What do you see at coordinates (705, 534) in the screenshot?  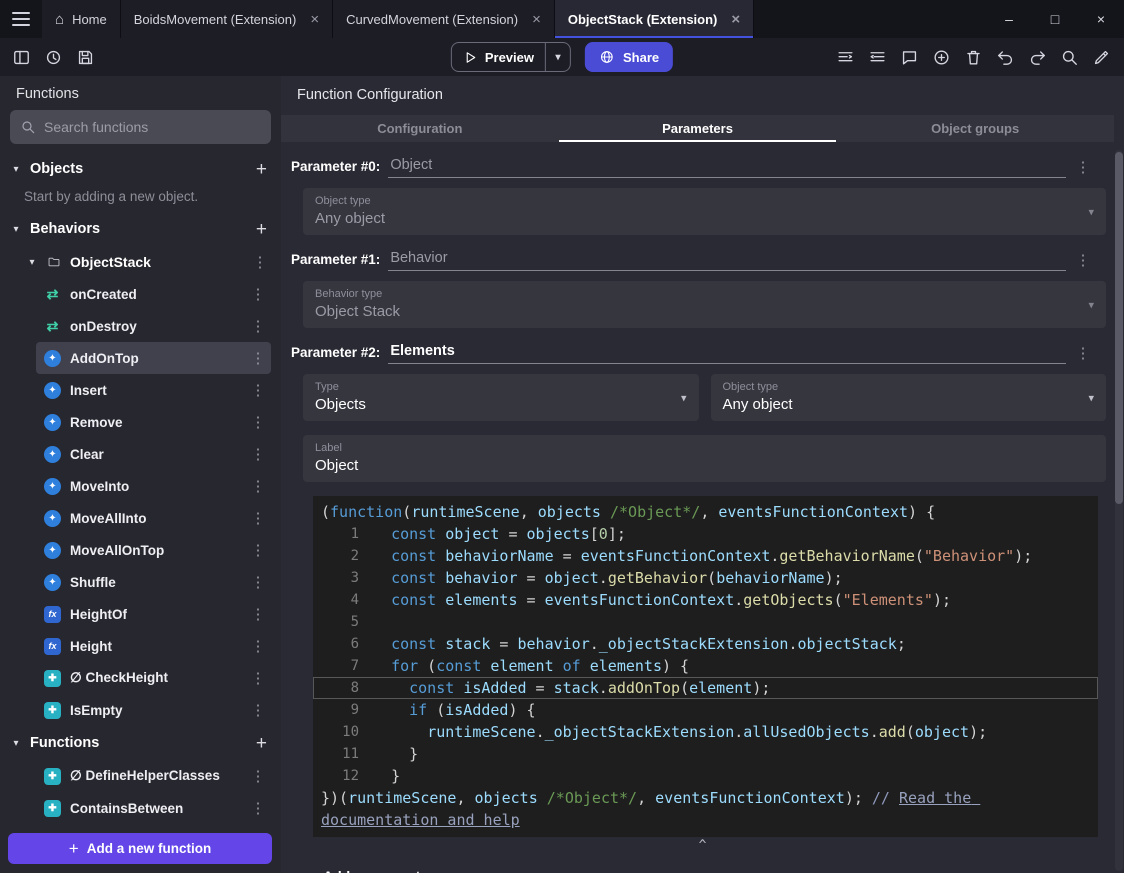 I see `code-line: 1 const object = objects[0];` at bounding box center [705, 534].